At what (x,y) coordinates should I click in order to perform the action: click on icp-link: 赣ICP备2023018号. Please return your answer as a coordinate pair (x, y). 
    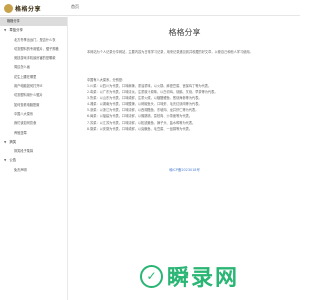
    Looking at the image, I should click on (184, 169).